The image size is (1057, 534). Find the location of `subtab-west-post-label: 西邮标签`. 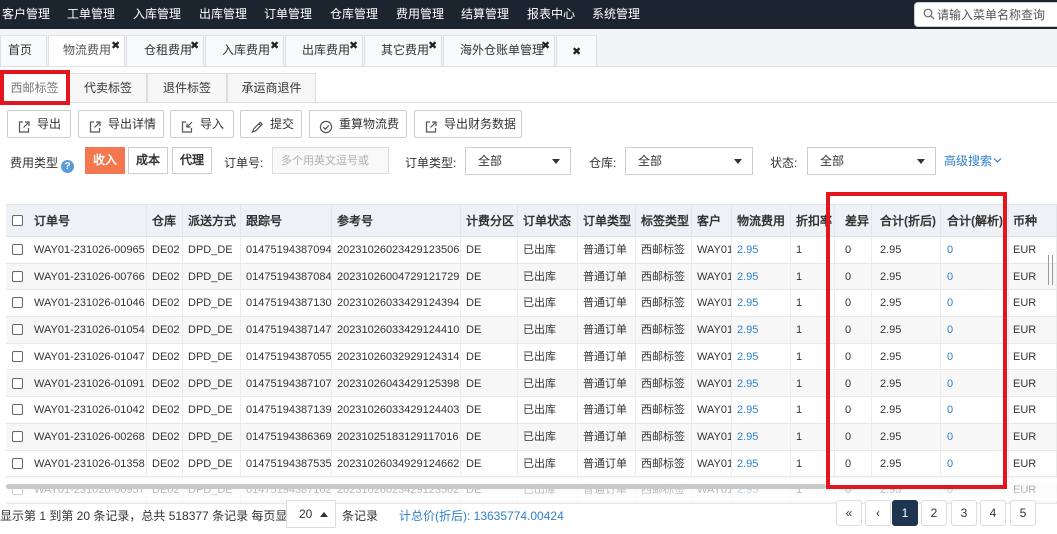

subtab-west-post-label: 西邮标签 is located at coordinates (34, 88).